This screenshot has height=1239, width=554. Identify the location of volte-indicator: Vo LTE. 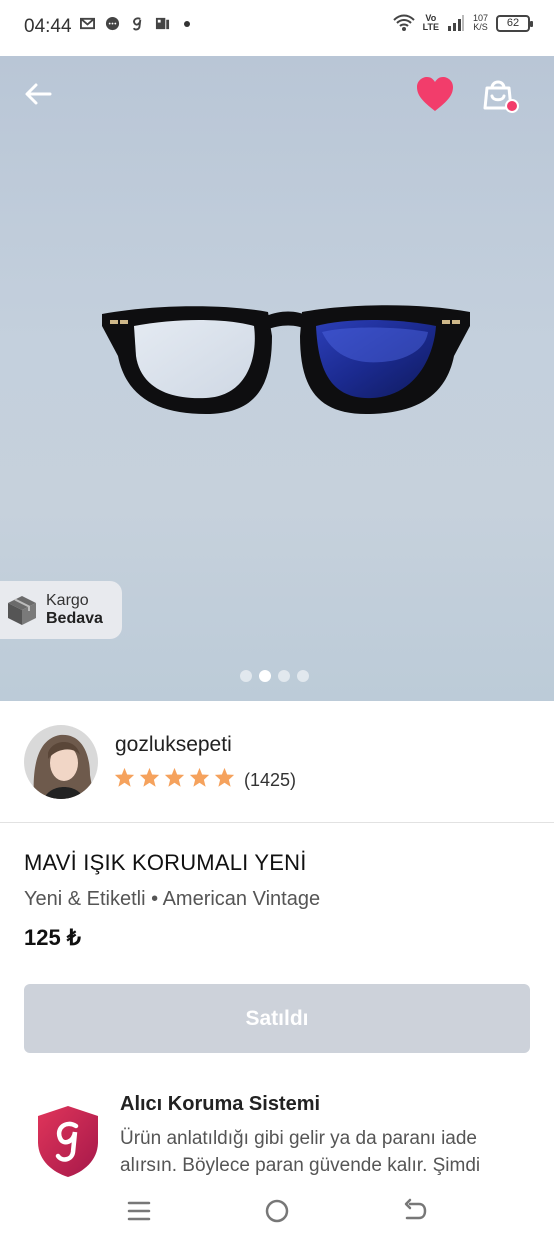
(430, 22).